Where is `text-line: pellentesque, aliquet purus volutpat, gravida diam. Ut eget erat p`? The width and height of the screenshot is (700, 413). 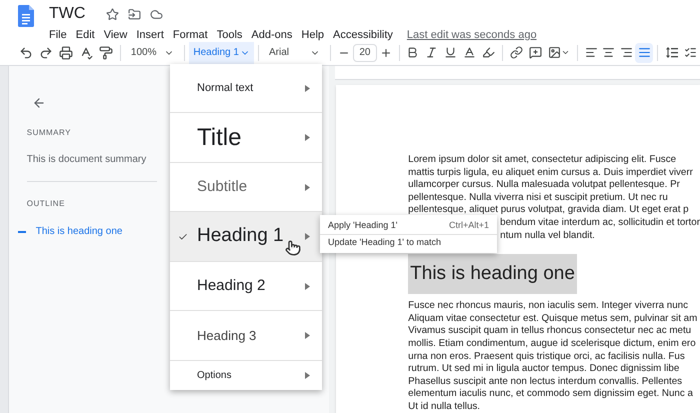
text-line: pellentesque, aliquet purus volutpat, gravida diam. Ut eget erat p is located at coordinates (548, 210).